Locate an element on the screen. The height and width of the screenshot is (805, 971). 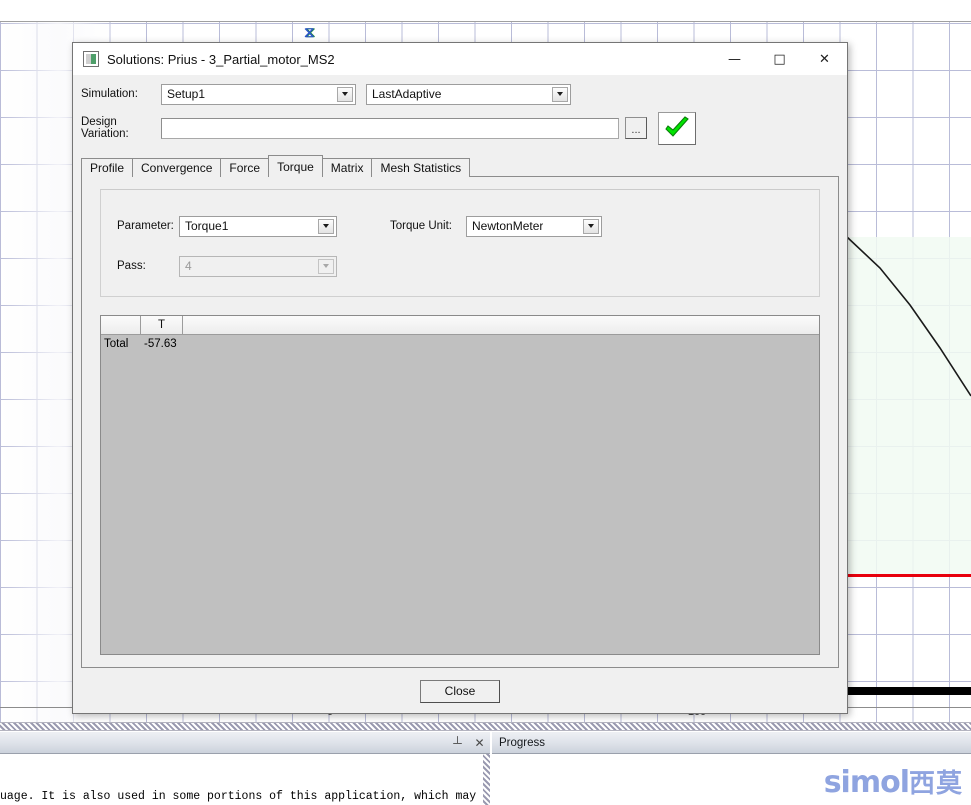
cell-torque-value: -57.63 is located at coordinates (160, 343).